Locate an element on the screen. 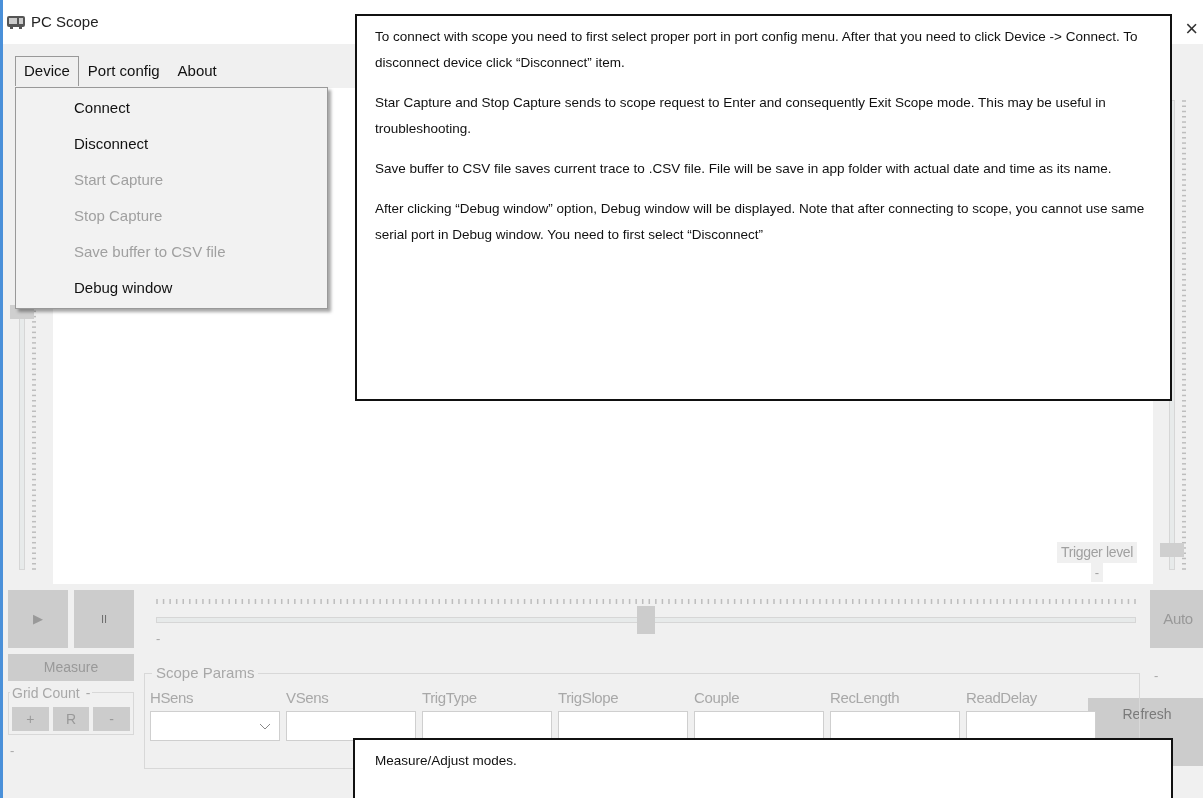 The image size is (1203, 798). callout-text: To connect with scope you need to first select proper port in port config menu. After that you need to click Device -> Connect. To disconnect device click “Disconnect” item. is located at coordinates (757, 50).